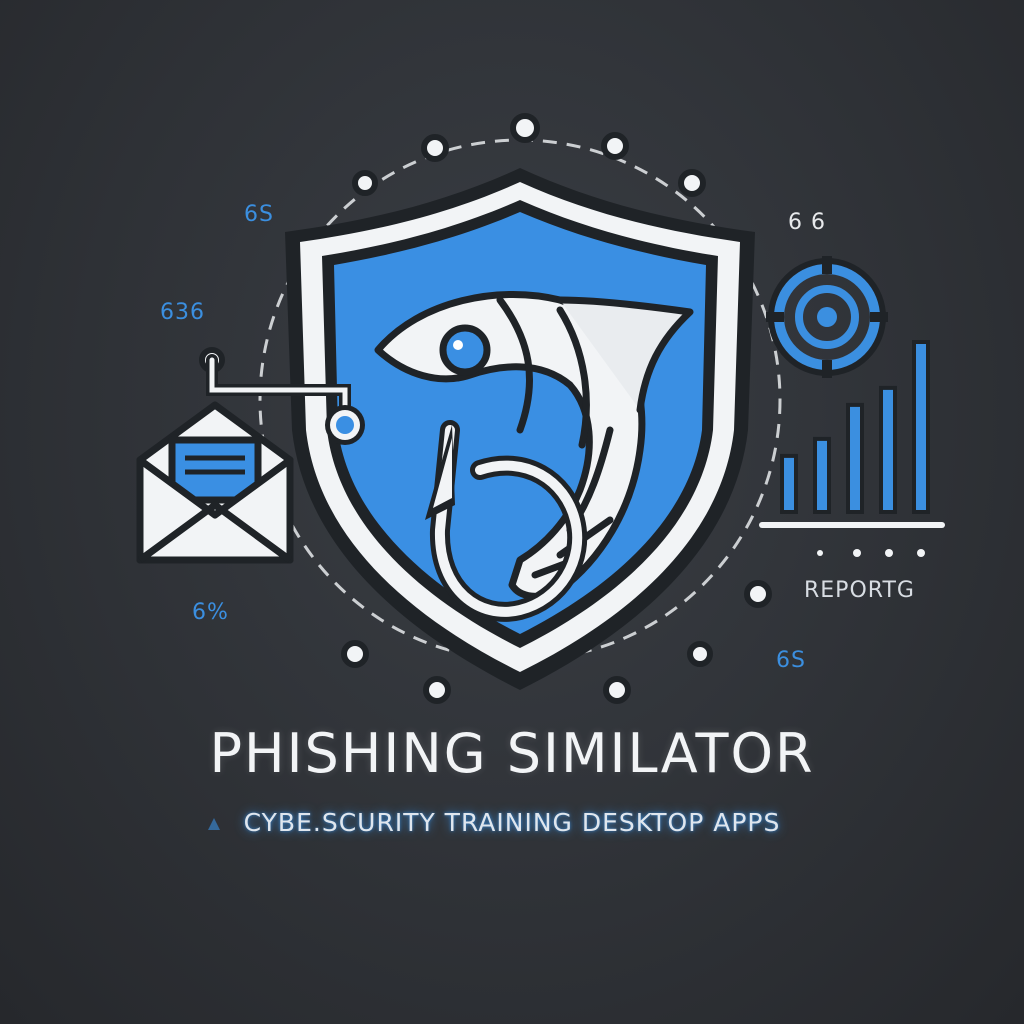  Describe the element at coordinates (210, 612) in the screenshot. I see `stat-label-left-lower: 6%` at that location.